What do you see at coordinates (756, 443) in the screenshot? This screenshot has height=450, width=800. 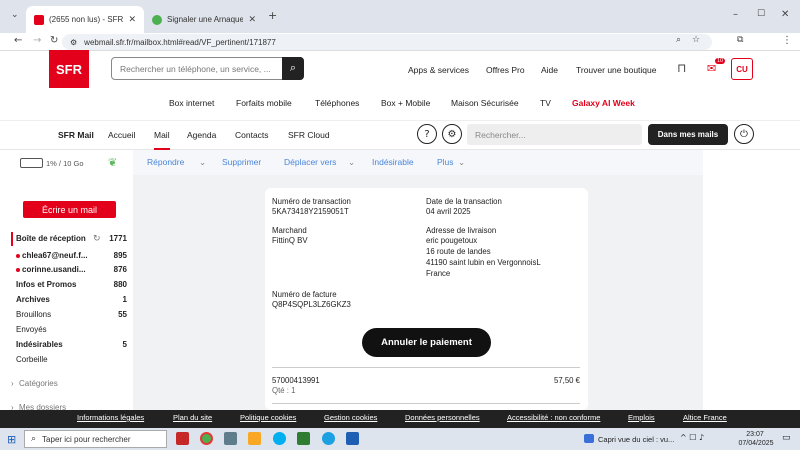 I see `clock-date: 07/04/2025` at bounding box center [756, 443].